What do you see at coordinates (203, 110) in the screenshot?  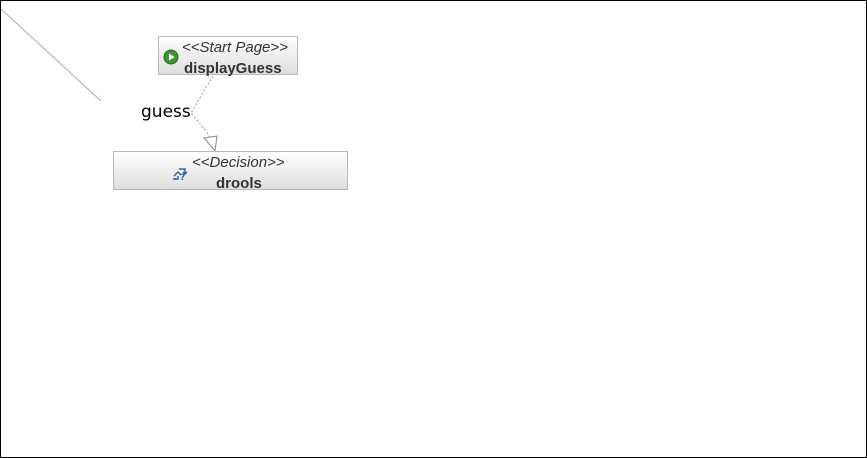 I see `guess-transition-line` at bounding box center [203, 110].